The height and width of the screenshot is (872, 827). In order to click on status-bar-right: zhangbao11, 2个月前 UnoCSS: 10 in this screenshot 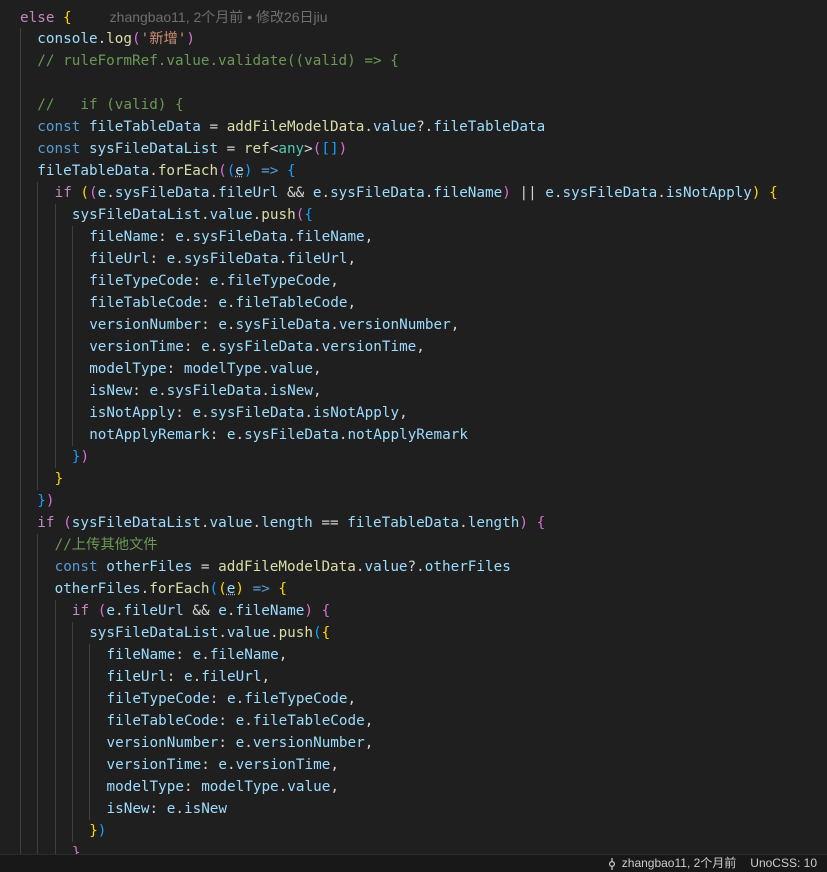, I will do `click(704, 863)`.